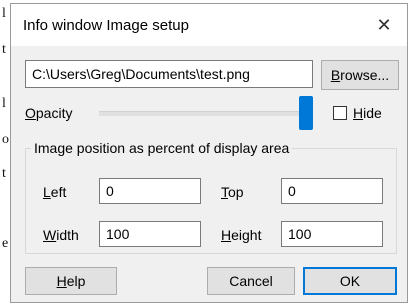 Image resolution: width=411 pixels, height=306 pixels. Describe the element at coordinates (30, 113) in the screenshot. I see `opacity-accelerator: O` at that location.